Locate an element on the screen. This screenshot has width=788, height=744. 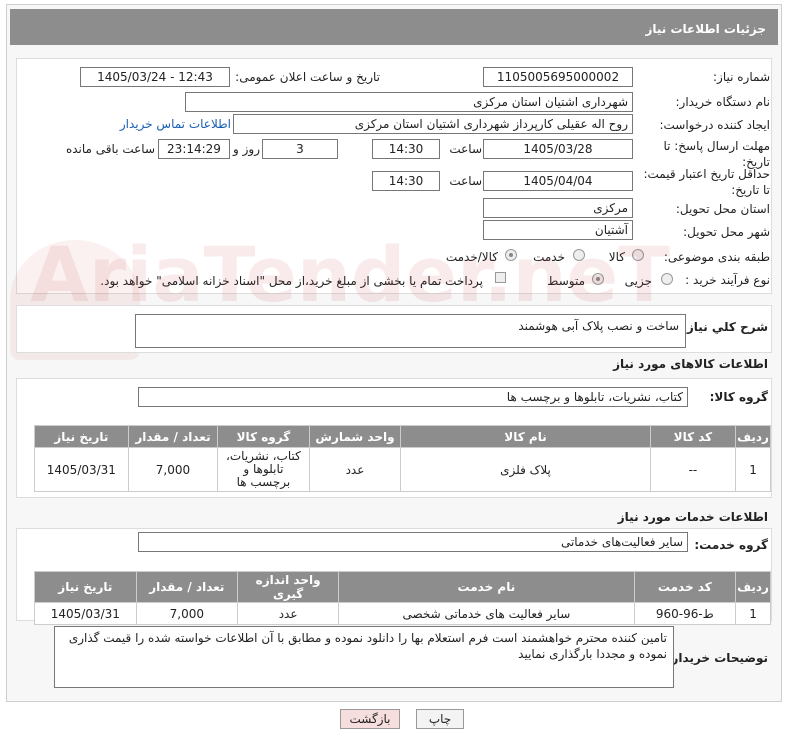
deadline-time-field: 14:30 is located at coordinates (406, 149).